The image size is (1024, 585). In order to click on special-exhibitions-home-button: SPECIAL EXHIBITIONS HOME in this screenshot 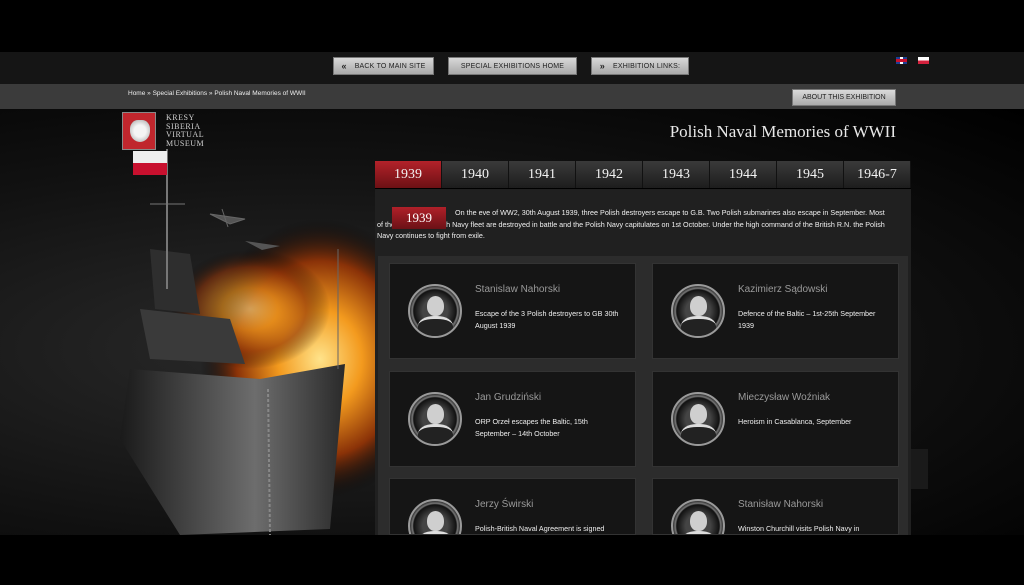, I will do `click(512, 66)`.